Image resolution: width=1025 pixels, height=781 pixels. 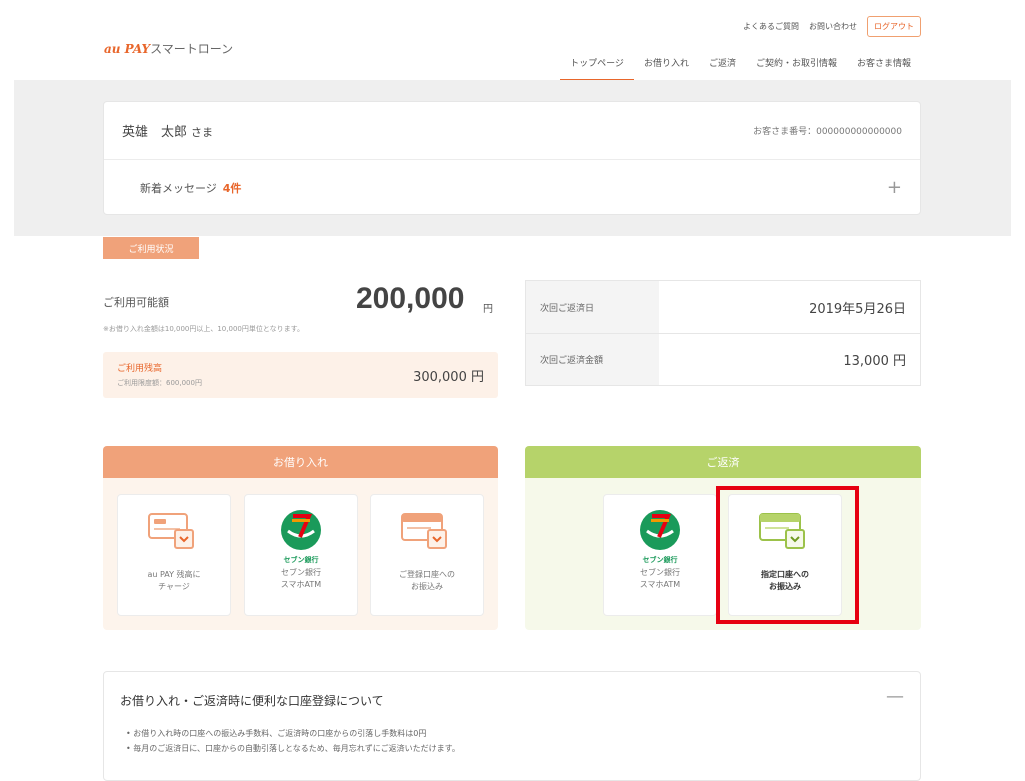 I want to click on repayment-table: 次回ご返済日 2019年5月26日 次回ご返済金額 13,000 円, so click(x=723, y=333).